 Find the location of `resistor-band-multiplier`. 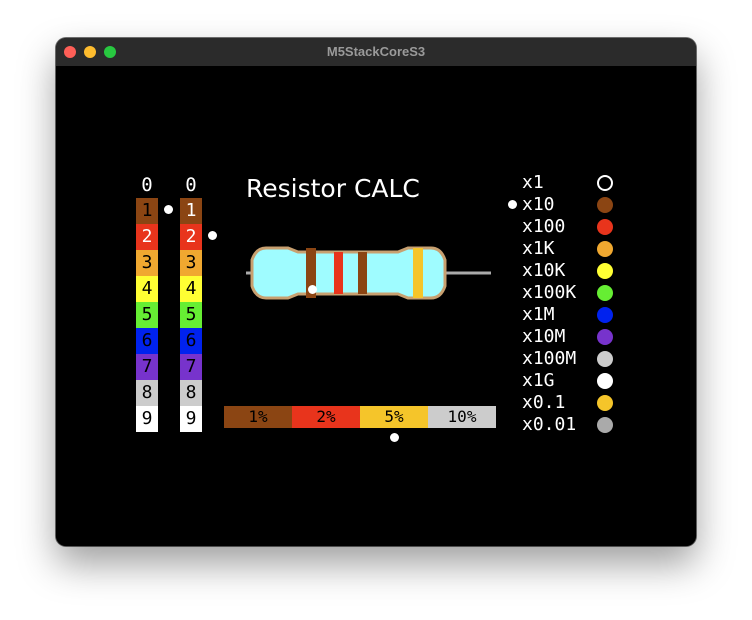

resistor-band-multiplier is located at coordinates (362, 273).